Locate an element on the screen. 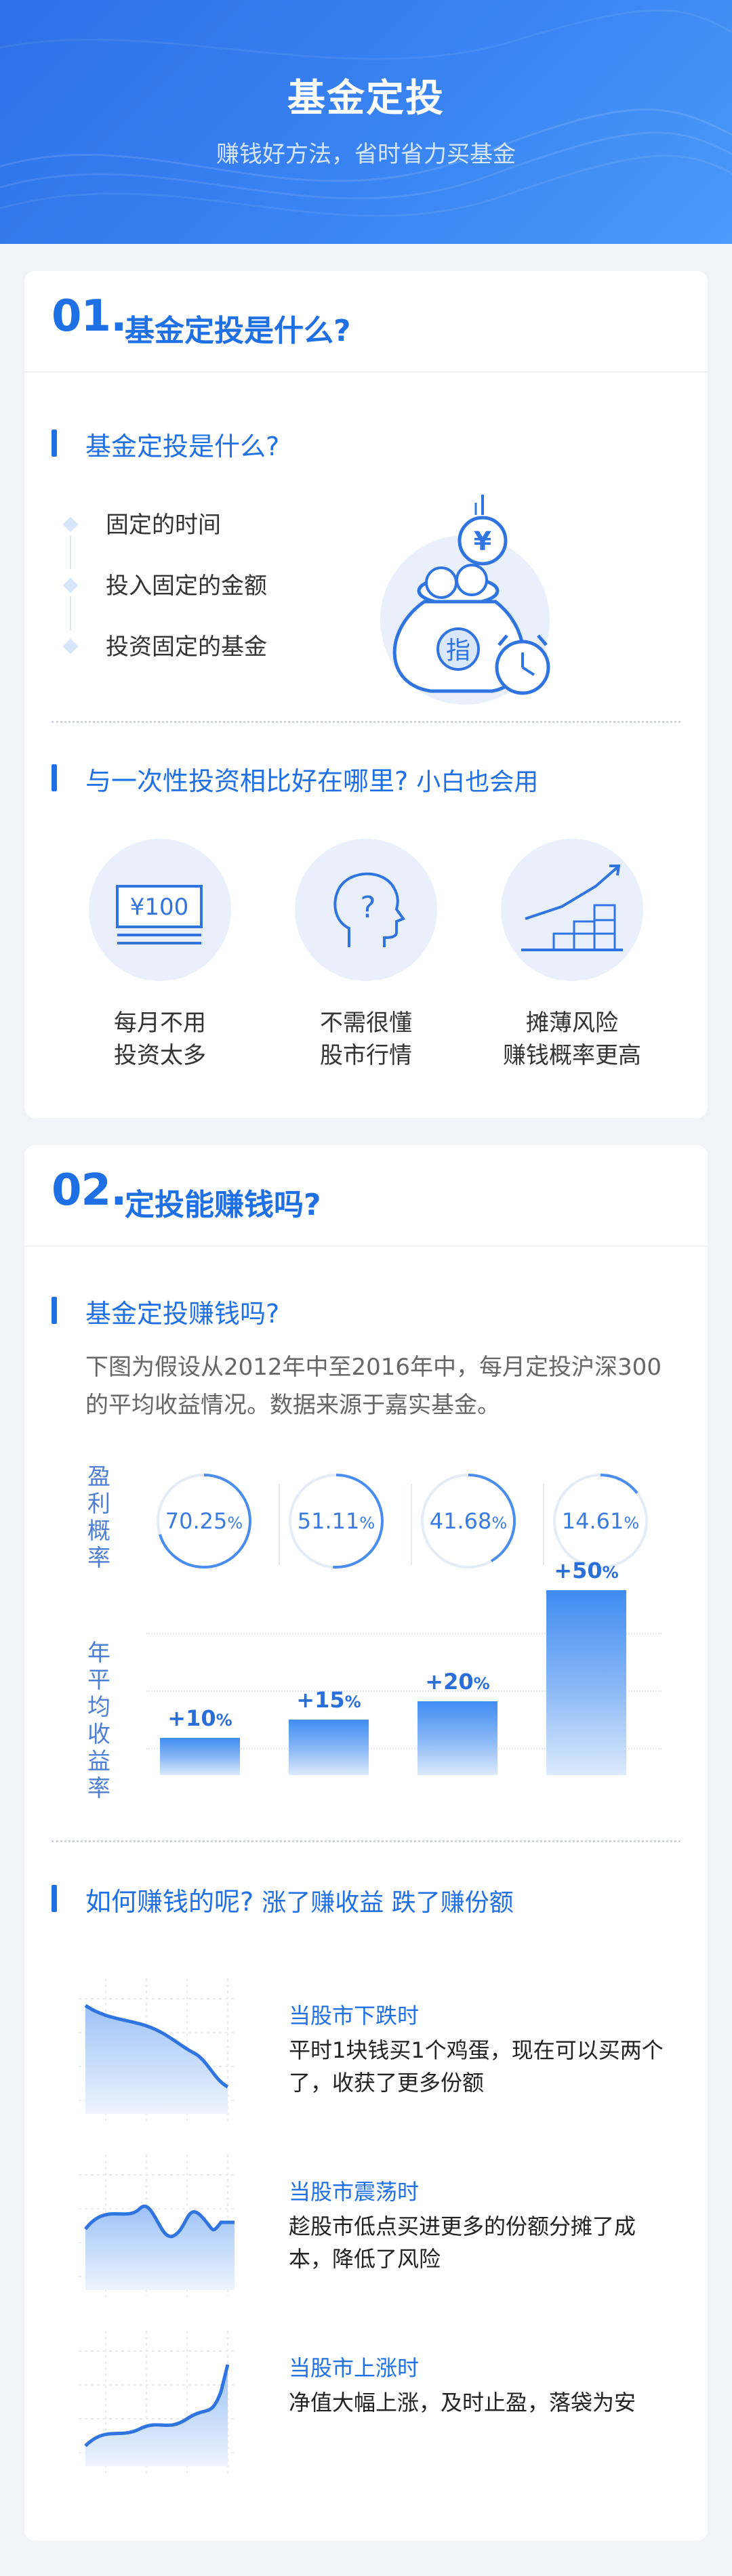 The image size is (732, 2576). list-item-text: 固定的时间 is located at coordinates (164, 525).